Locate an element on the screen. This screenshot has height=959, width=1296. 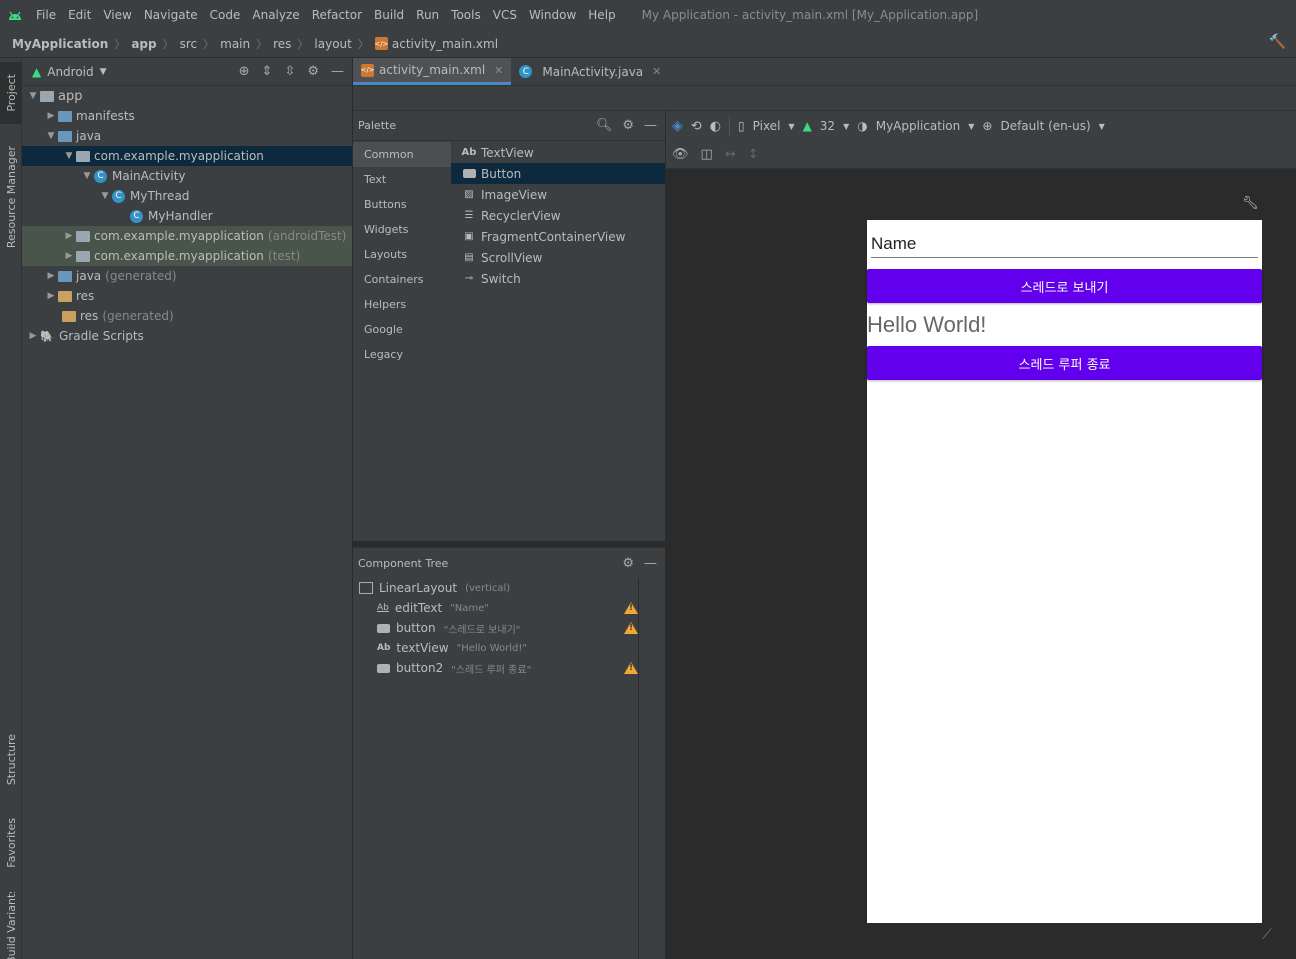
menu-refactor: Refactor is located at coordinates (337, 15).